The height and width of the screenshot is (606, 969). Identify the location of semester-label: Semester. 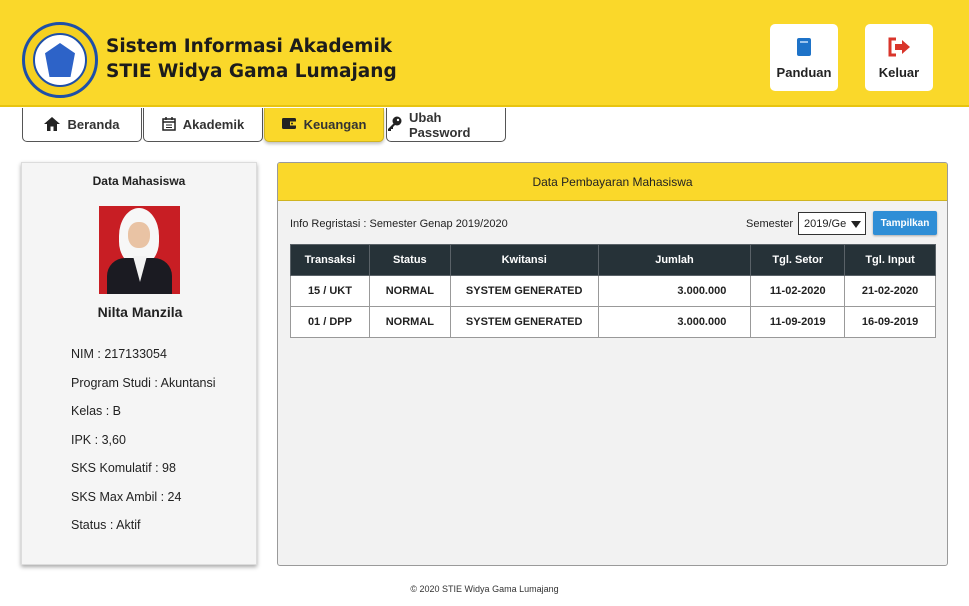
(770, 224).